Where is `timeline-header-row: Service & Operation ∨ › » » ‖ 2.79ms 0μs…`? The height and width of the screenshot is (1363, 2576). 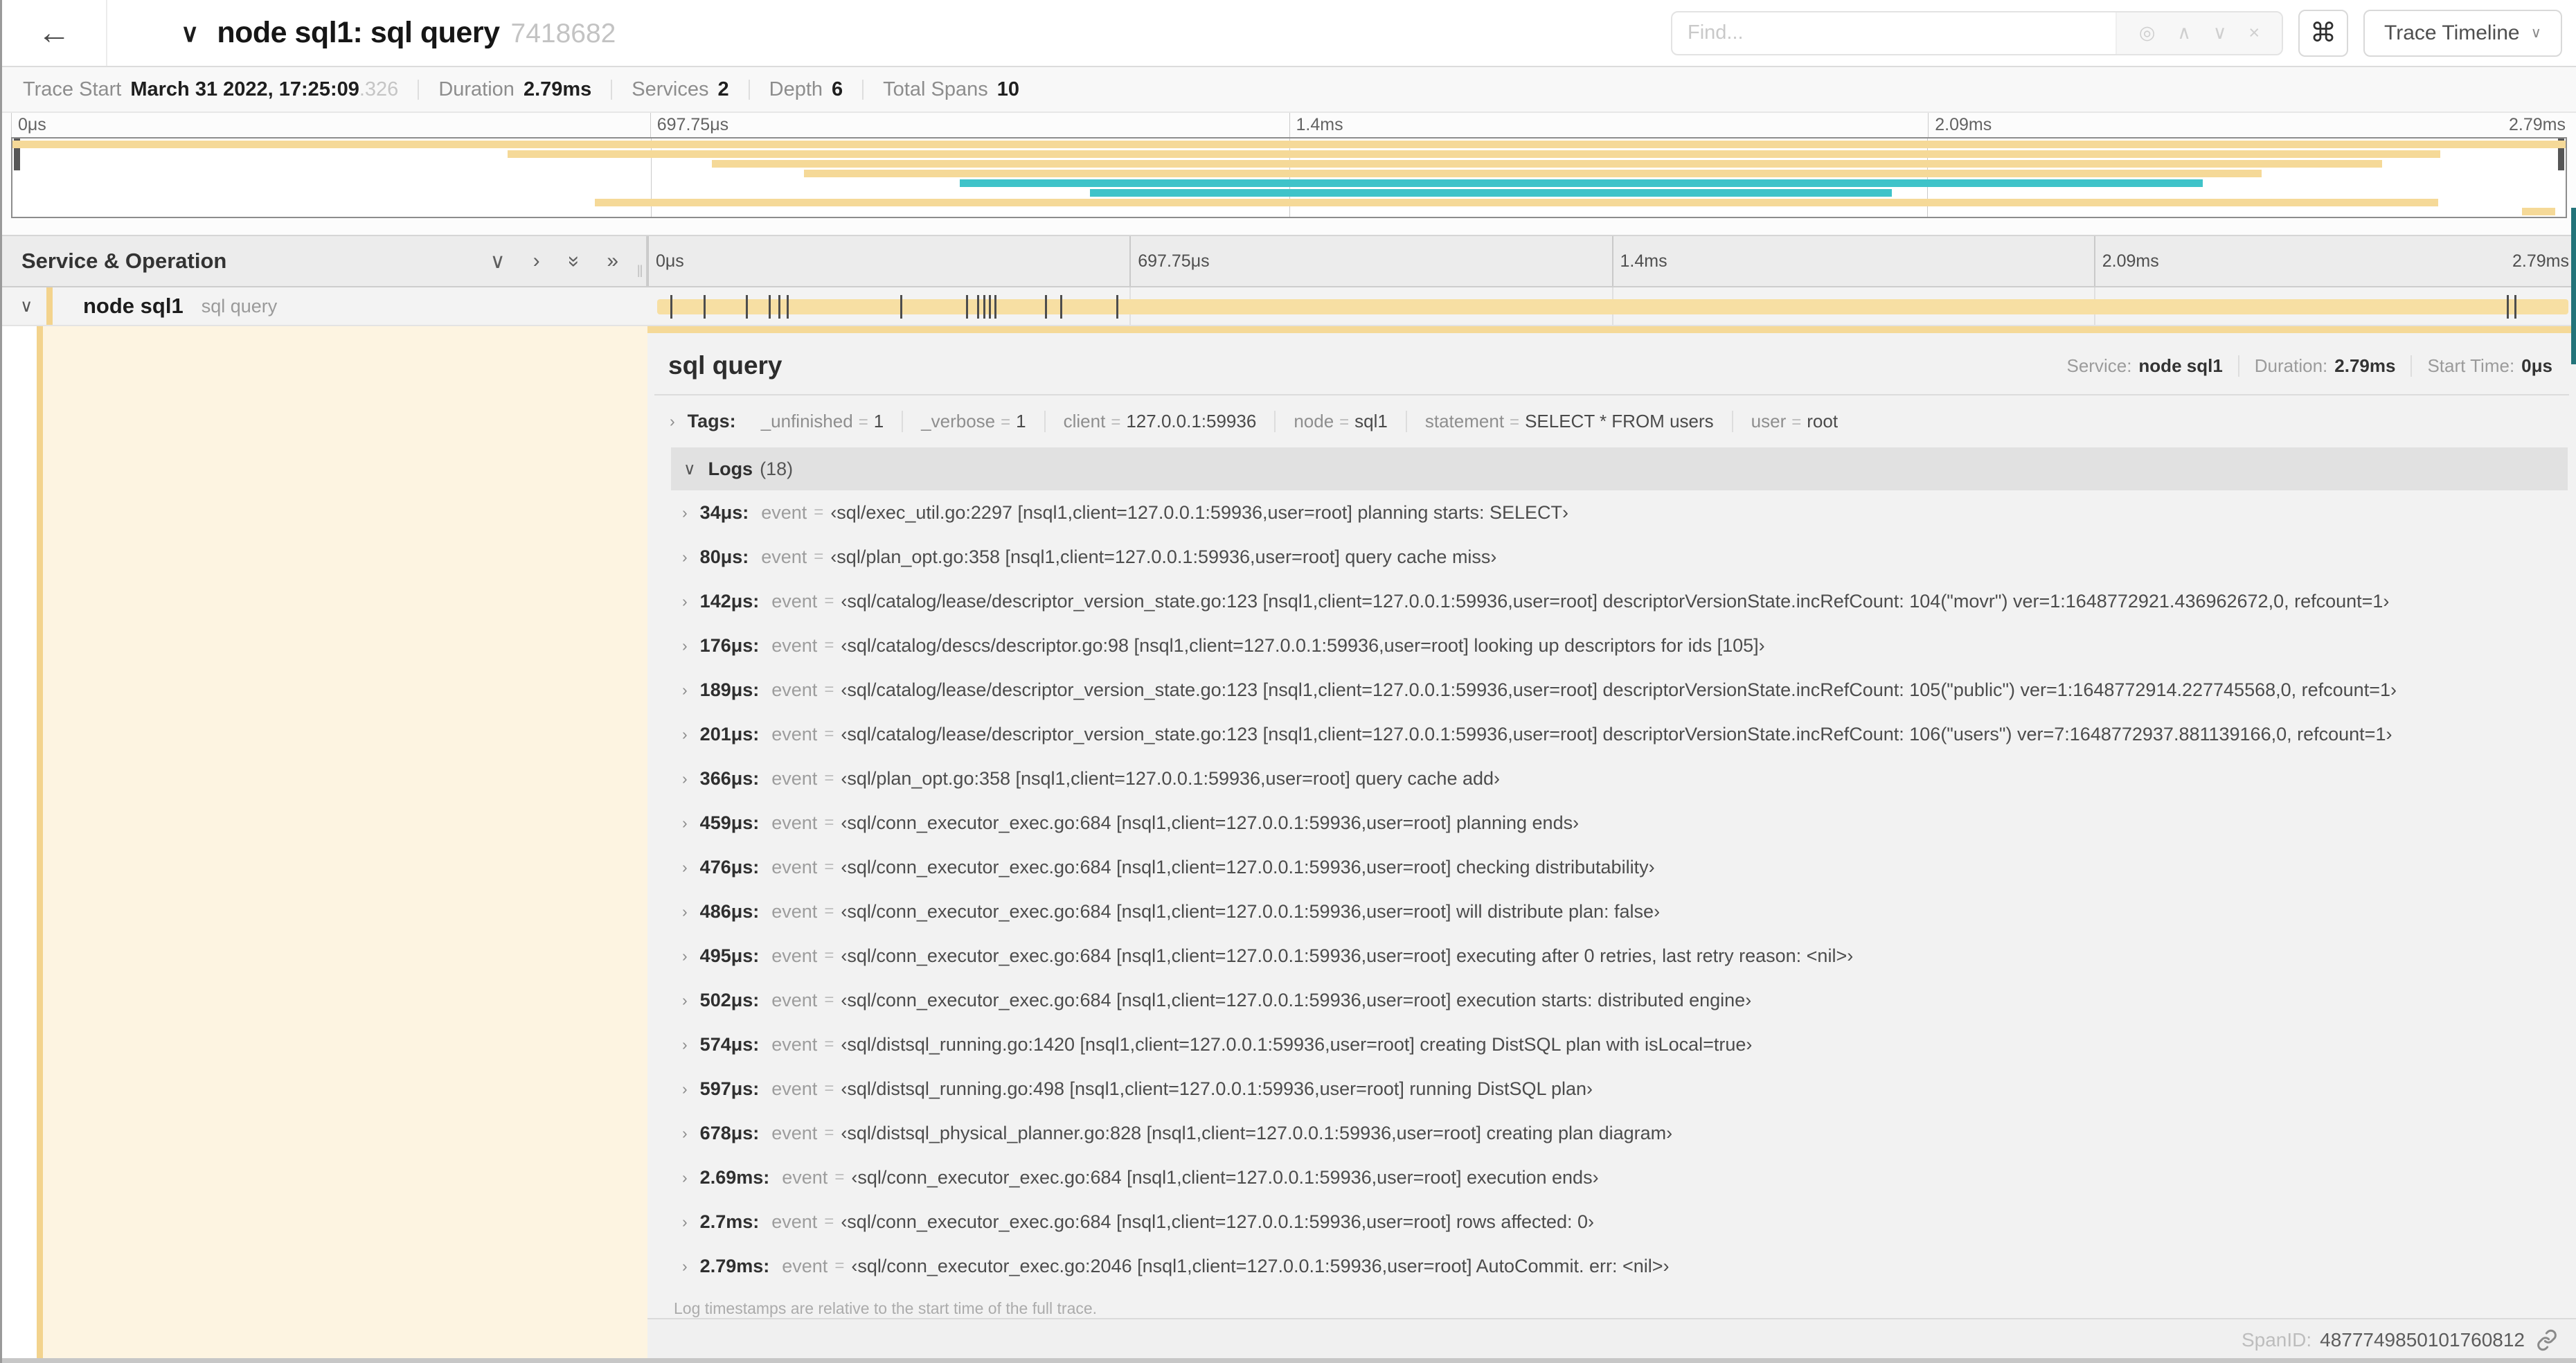
timeline-header-row: Service & Operation ∨ › » » ‖ 2.79ms 0μs… is located at coordinates (1289, 261).